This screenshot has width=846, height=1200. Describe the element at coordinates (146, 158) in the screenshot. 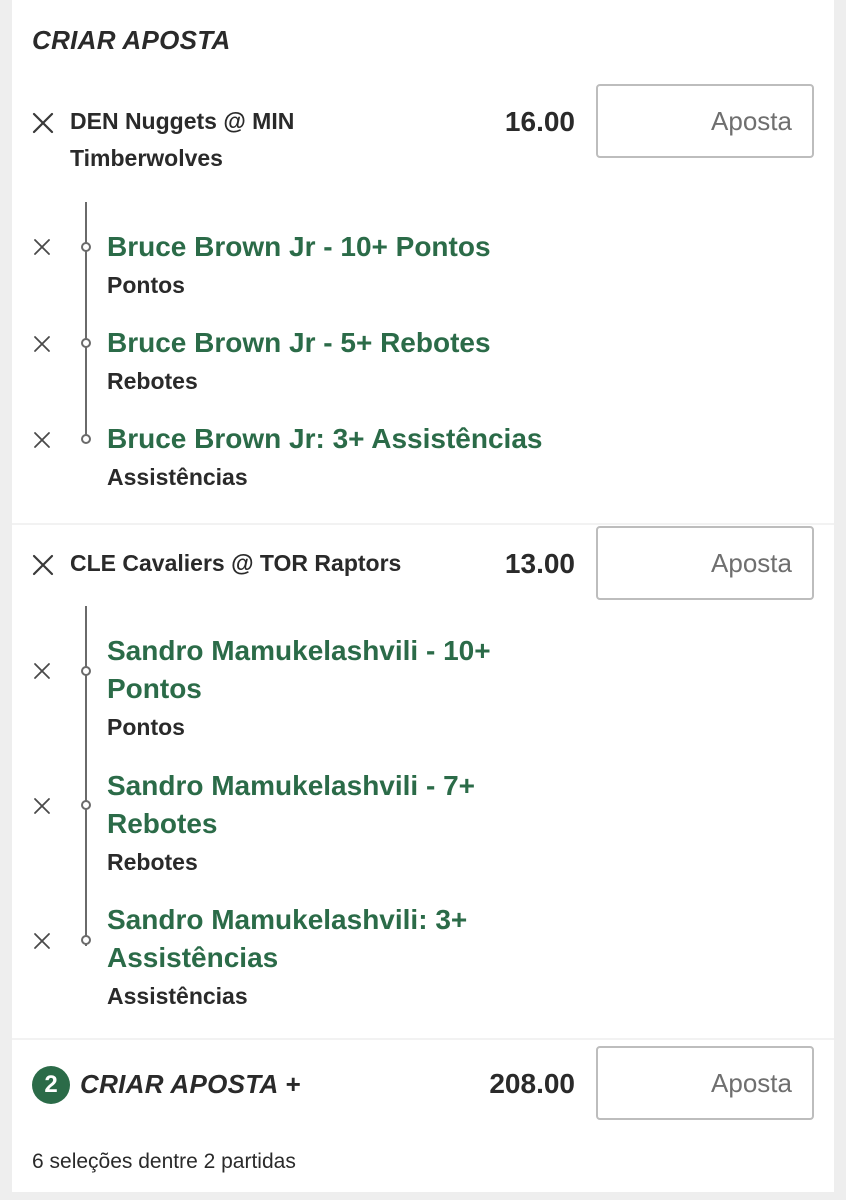

I see `match-1-title-line2: Timberwolves` at that location.